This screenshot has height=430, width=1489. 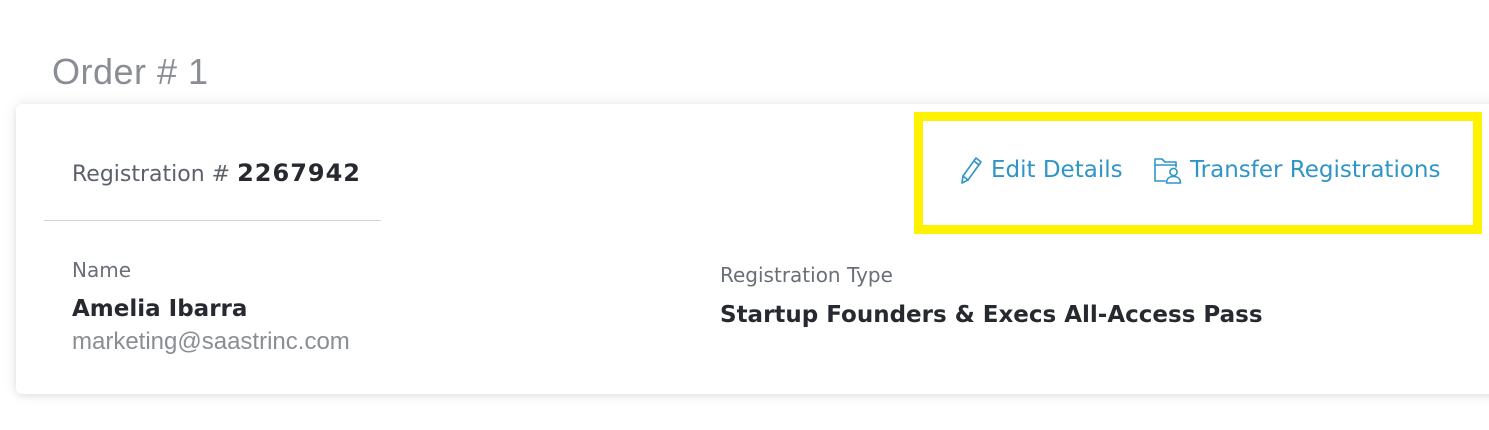 What do you see at coordinates (151, 174) in the screenshot?
I see `registration-number-label: Registration #` at bounding box center [151, 174].